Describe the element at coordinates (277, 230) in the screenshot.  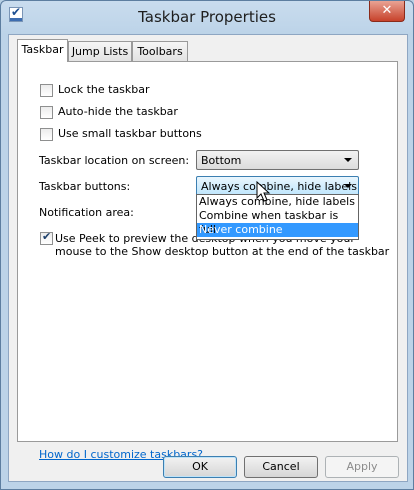
I see `option-never-combine: Never combine` at that location.